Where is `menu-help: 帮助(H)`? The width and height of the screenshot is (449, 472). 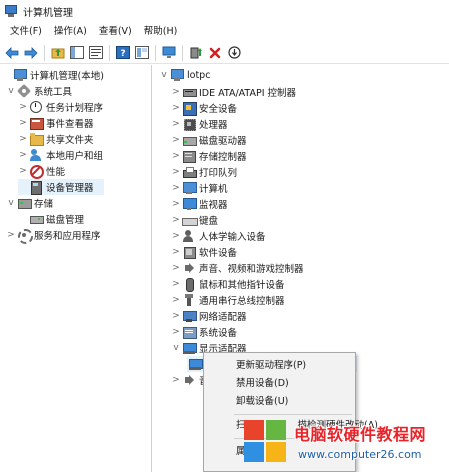 menu-help: 帮助(H) is located at coordinates (161, 32).